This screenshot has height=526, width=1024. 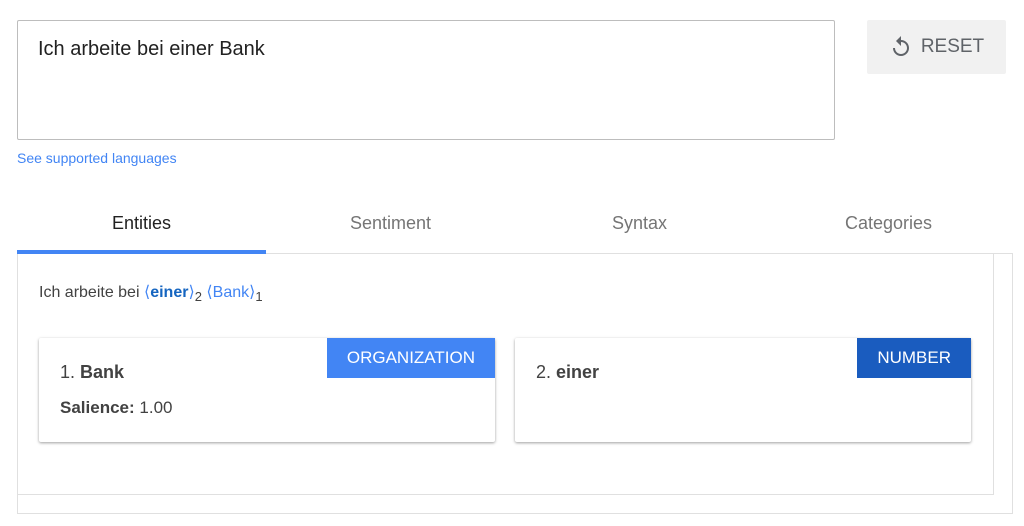 I want to click on tab-categories: Categories, so click(x=888, y=224).